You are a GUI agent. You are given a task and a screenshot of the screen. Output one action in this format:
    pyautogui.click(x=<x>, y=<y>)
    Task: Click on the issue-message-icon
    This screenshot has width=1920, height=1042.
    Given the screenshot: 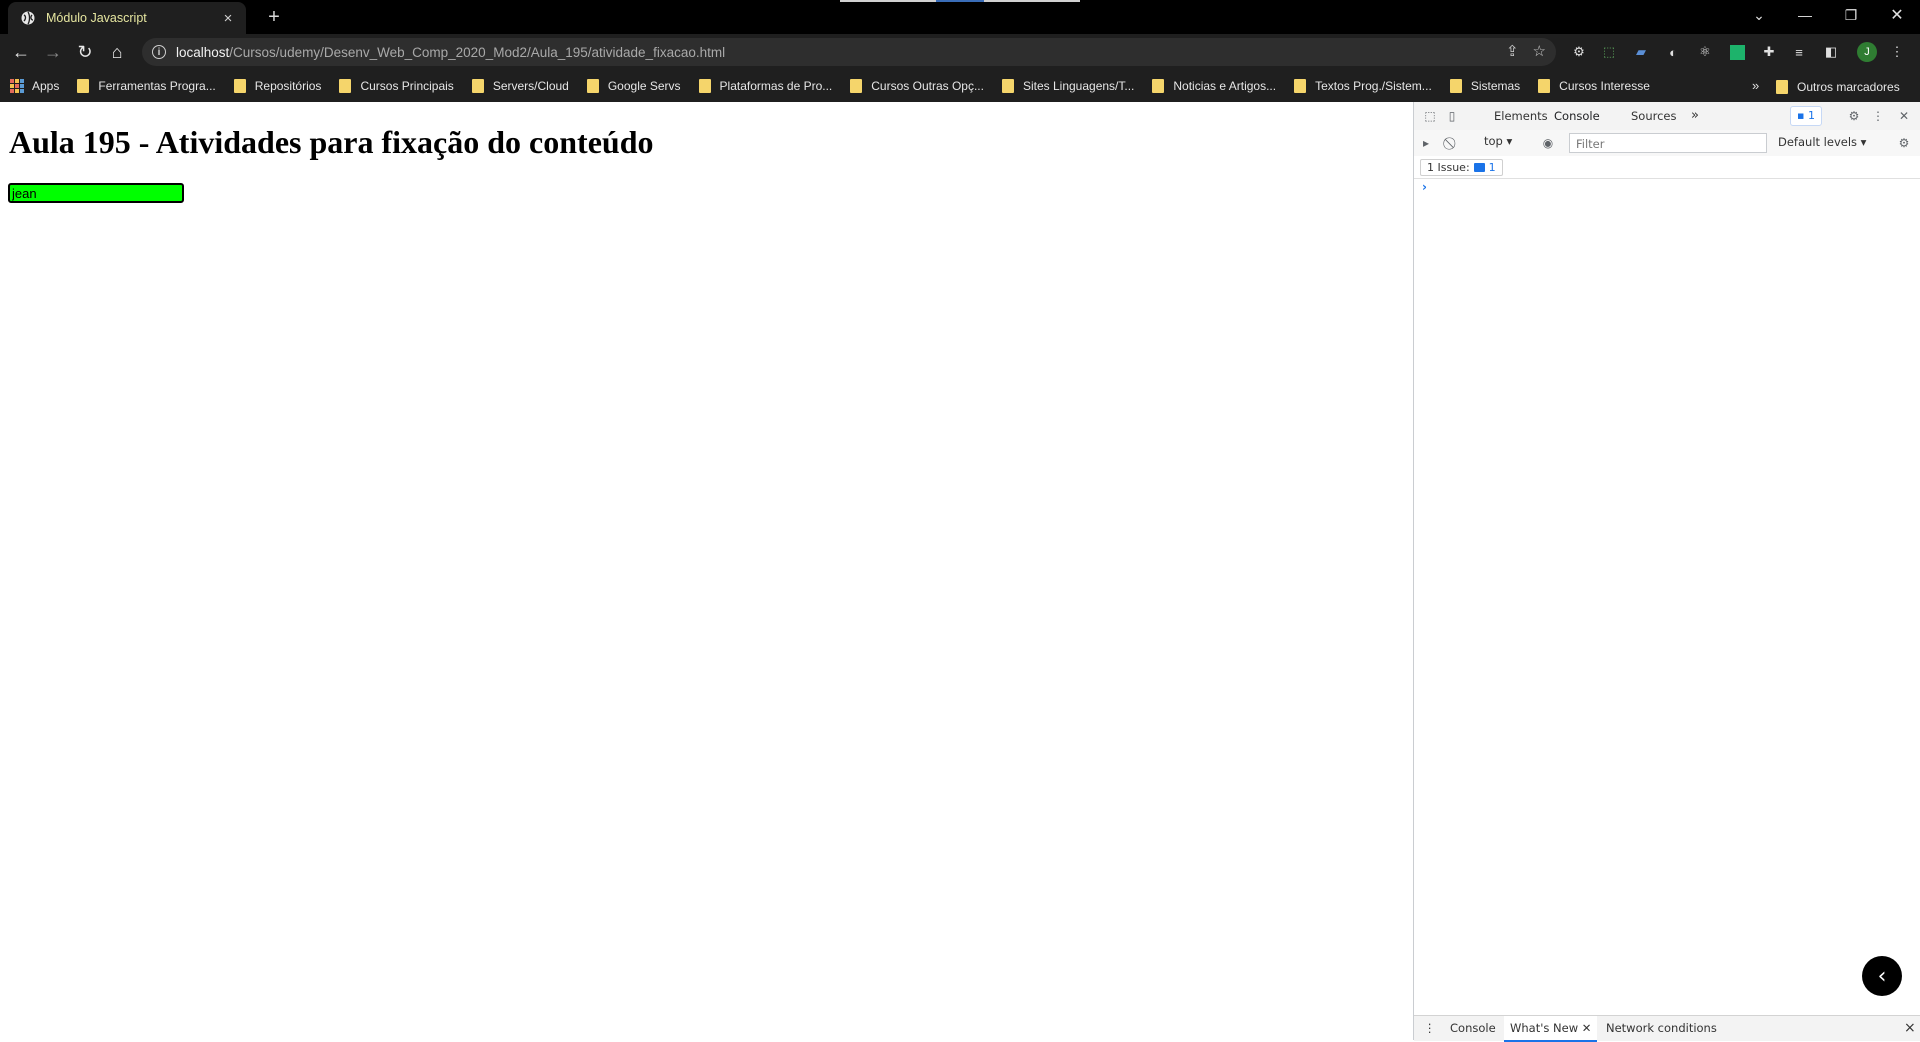 What is the action you would take?
    pyautogui.click(x=1479, y=167)
    